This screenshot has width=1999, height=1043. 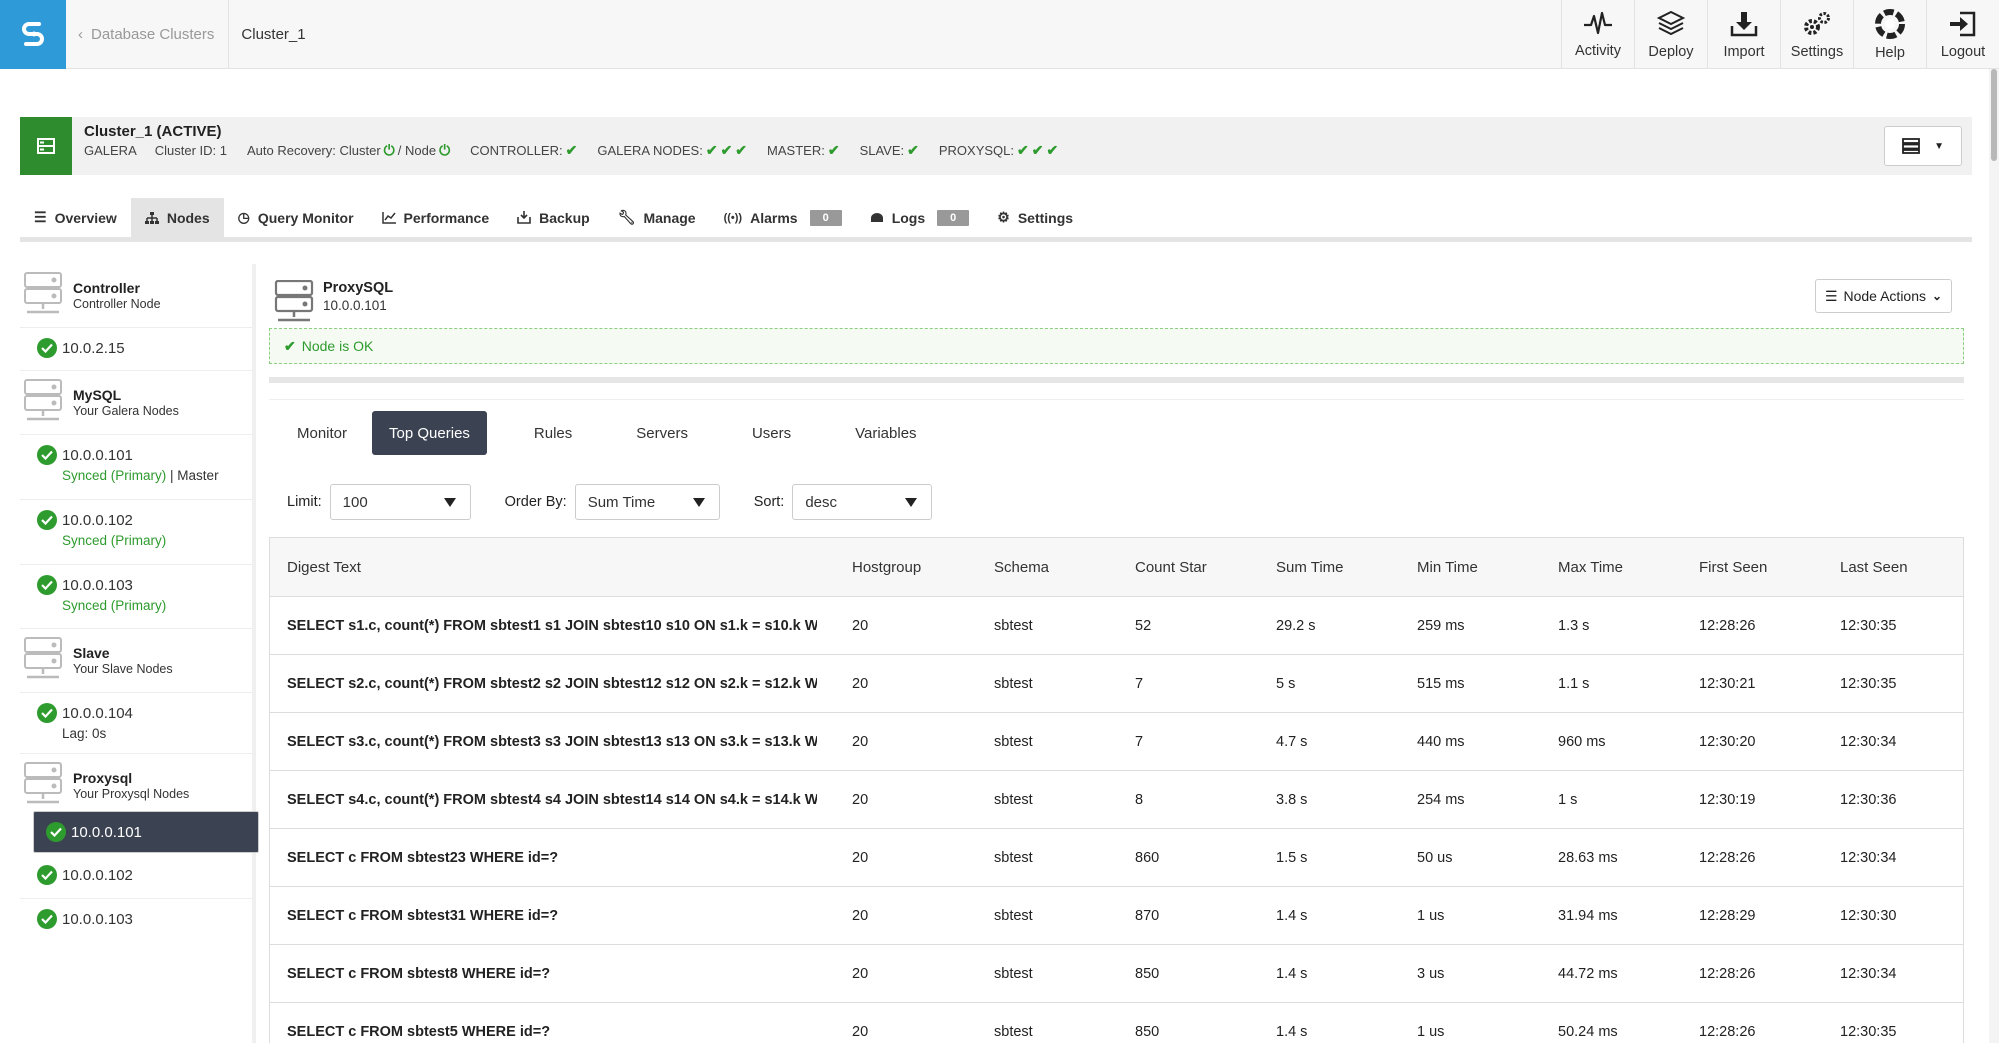 I want to click on subtab-rules: Rules, so click(x=553, y=433).